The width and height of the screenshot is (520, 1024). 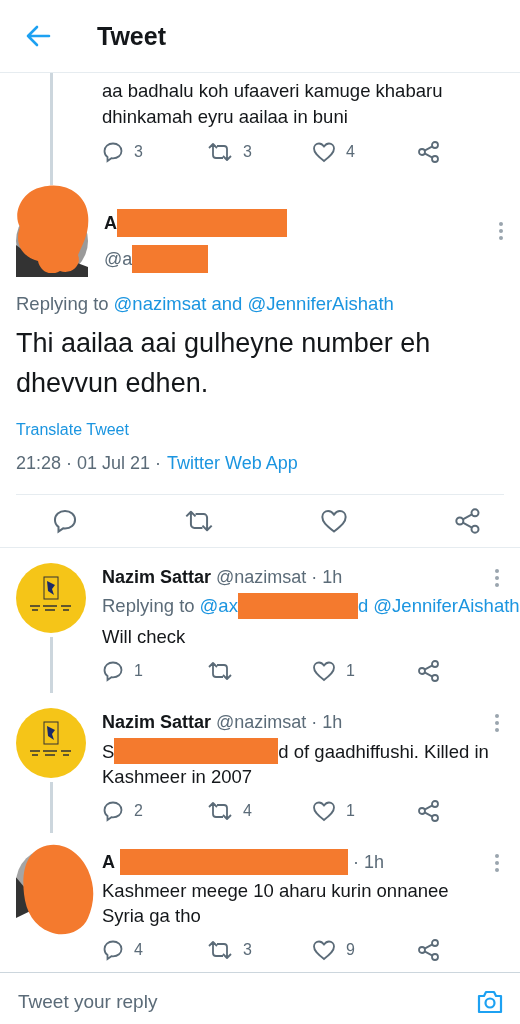 I want to click on tweet-text: Thi aailaa aai gulheyne number eh dhevvun edhen., so click(x=224, y=363).